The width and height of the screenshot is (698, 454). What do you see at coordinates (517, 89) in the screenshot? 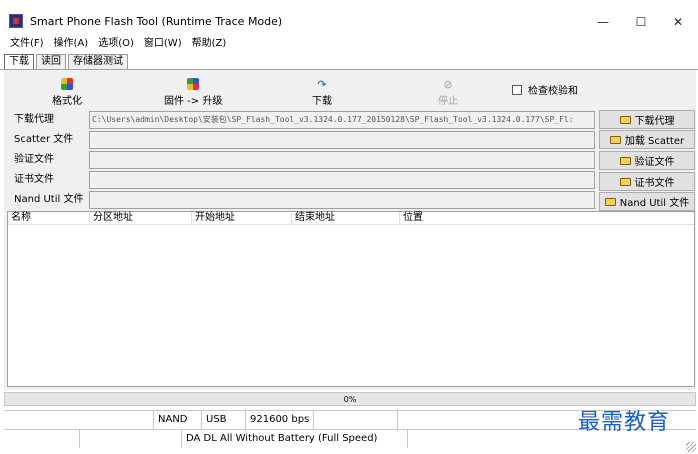
I see `checkbox-box` at bounding box center [517, 89].